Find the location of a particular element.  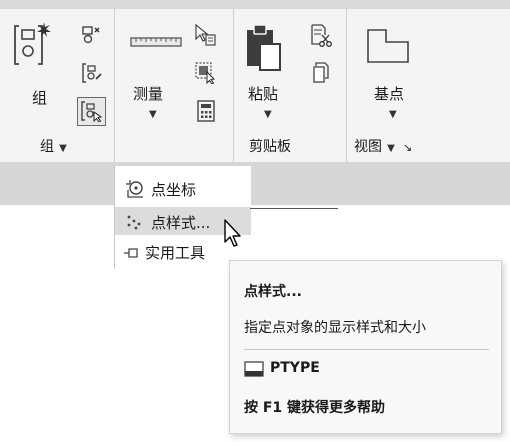

tooltip-divider is located at coordinates (366, 349).